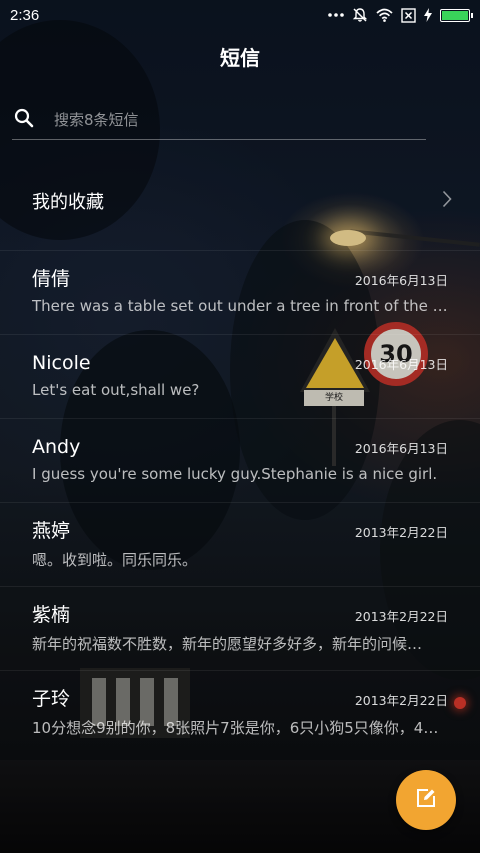  Describe the element at coordinates (51, 615) in the screenshot. I see `contact-name: 紫楠` at that location.